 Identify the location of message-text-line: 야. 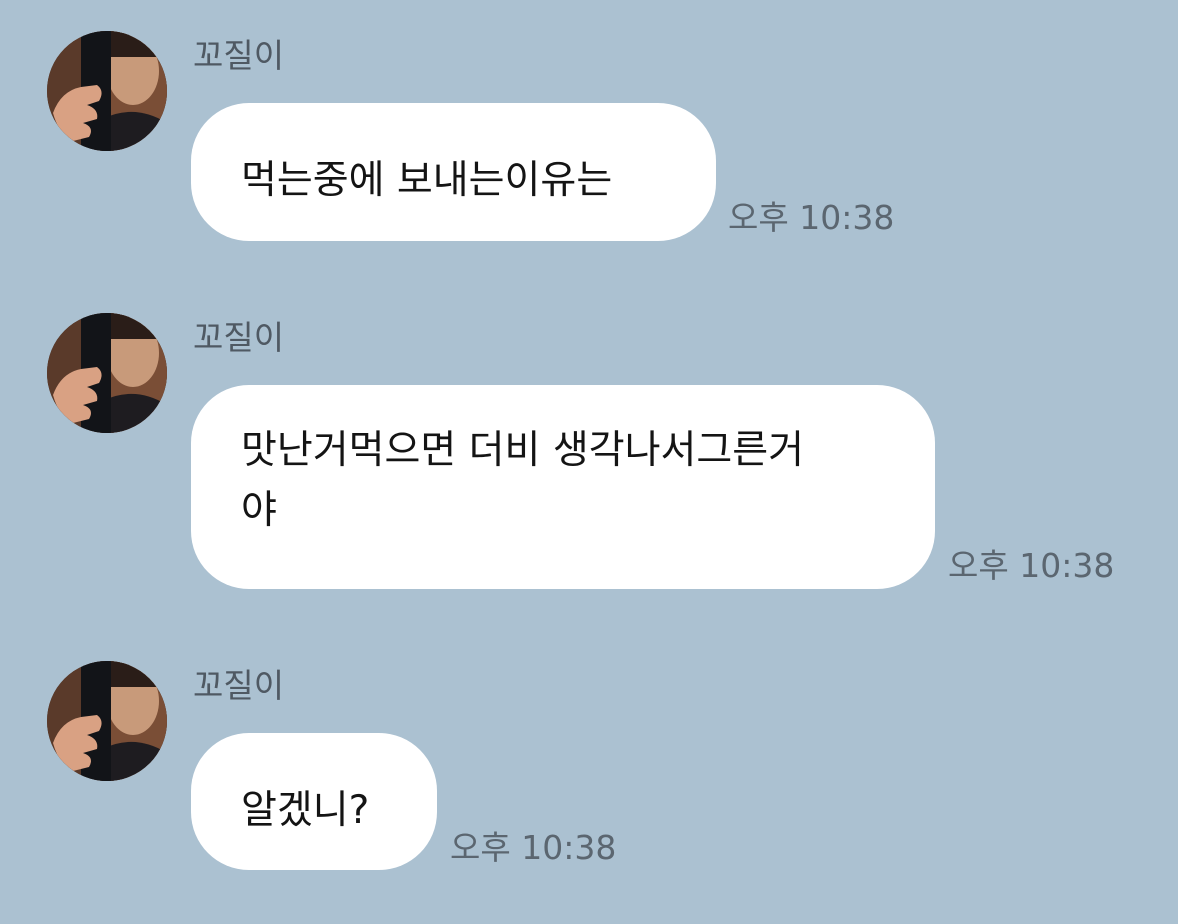
(259, 510).